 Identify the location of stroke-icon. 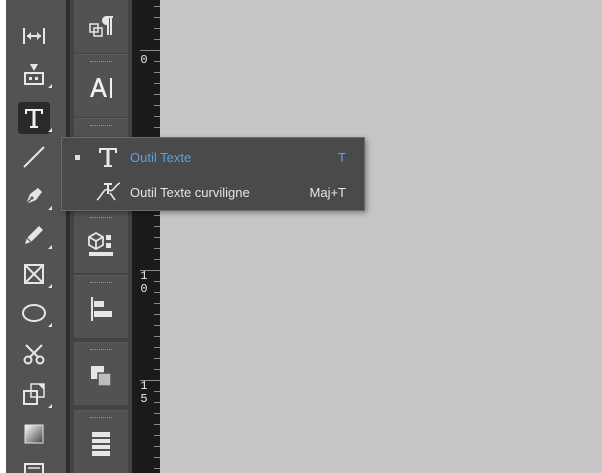
(101, 444).